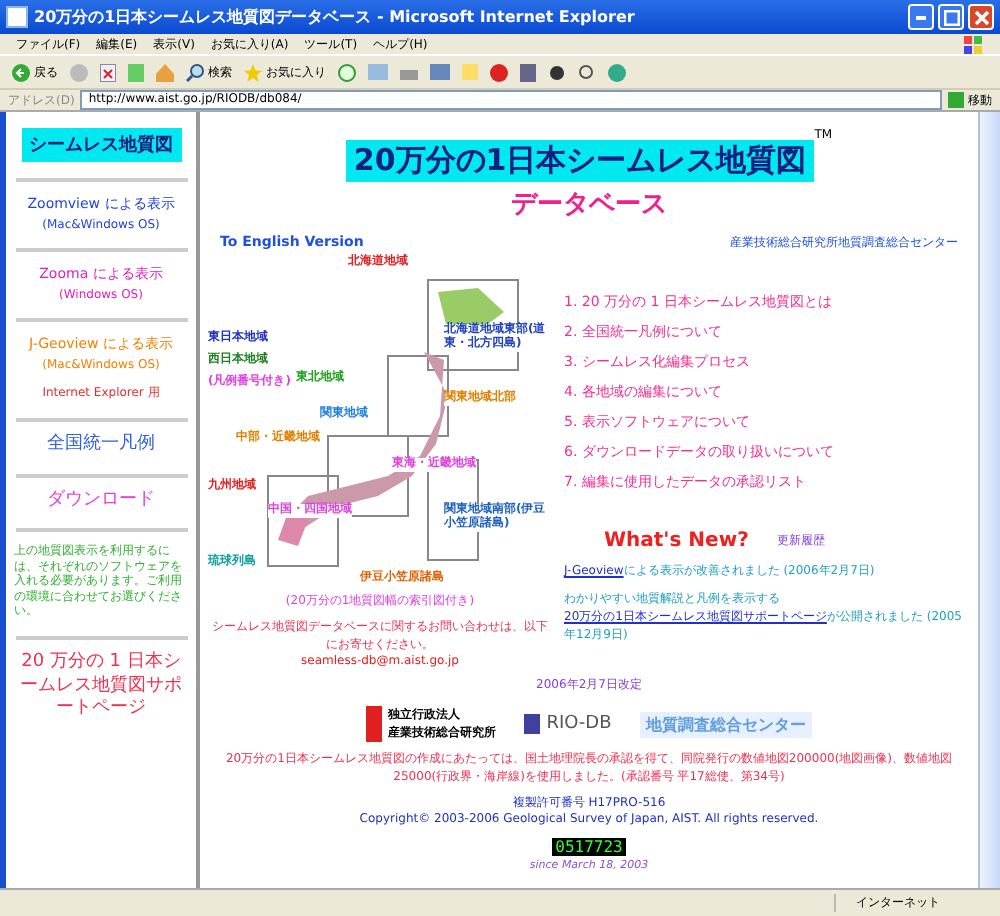  What do you see at coordinates (335, 17) in the screenshot?
I see `window-title: 20万分の1日本シームレス地質図データベース - Microsoft Internet Explorer` at bounding box center [335, 17].